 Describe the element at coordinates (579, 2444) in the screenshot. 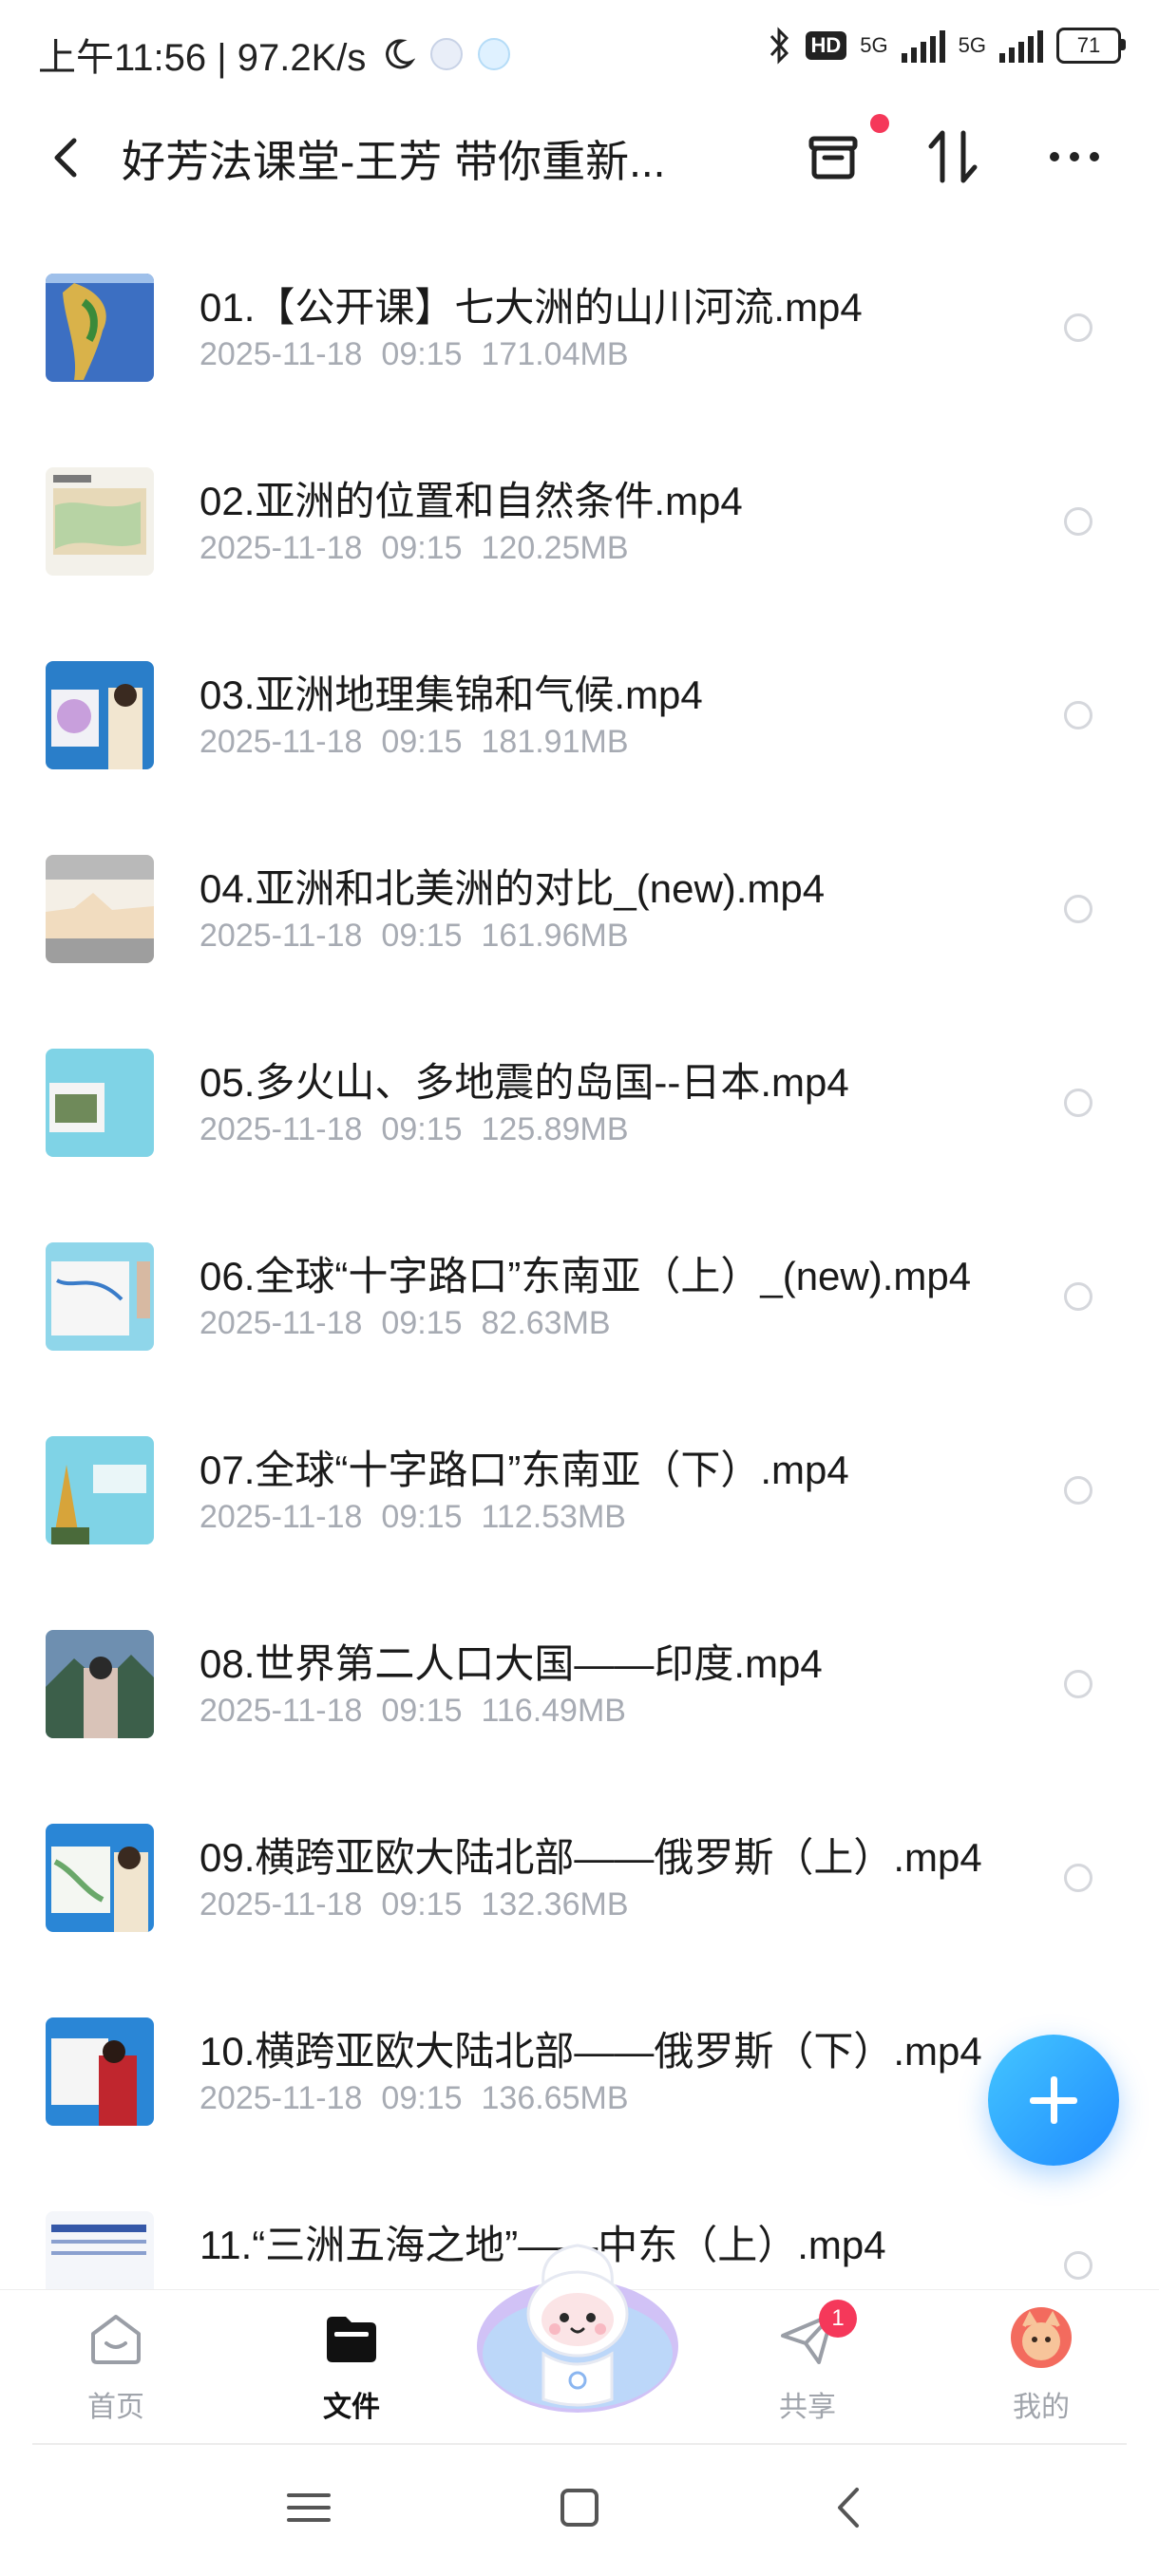

I see `nav-divider` at that location.